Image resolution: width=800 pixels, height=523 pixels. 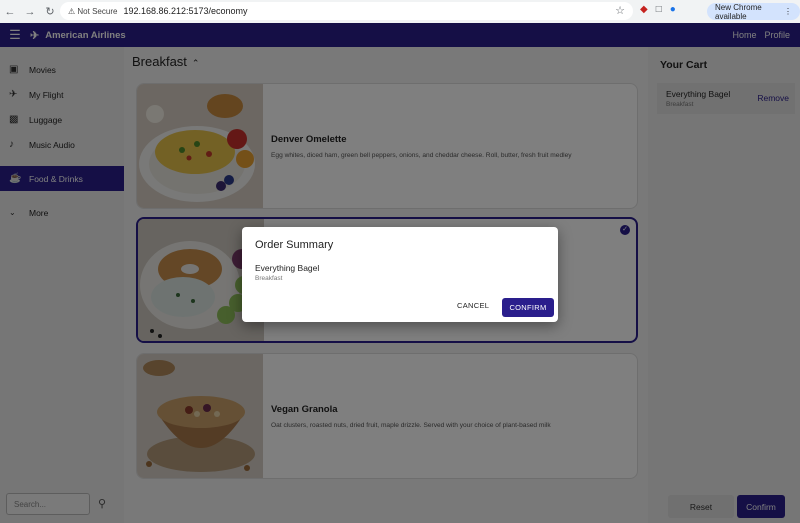 I want to click on forward-arrow-icon: →, so click(x=30, y=12).